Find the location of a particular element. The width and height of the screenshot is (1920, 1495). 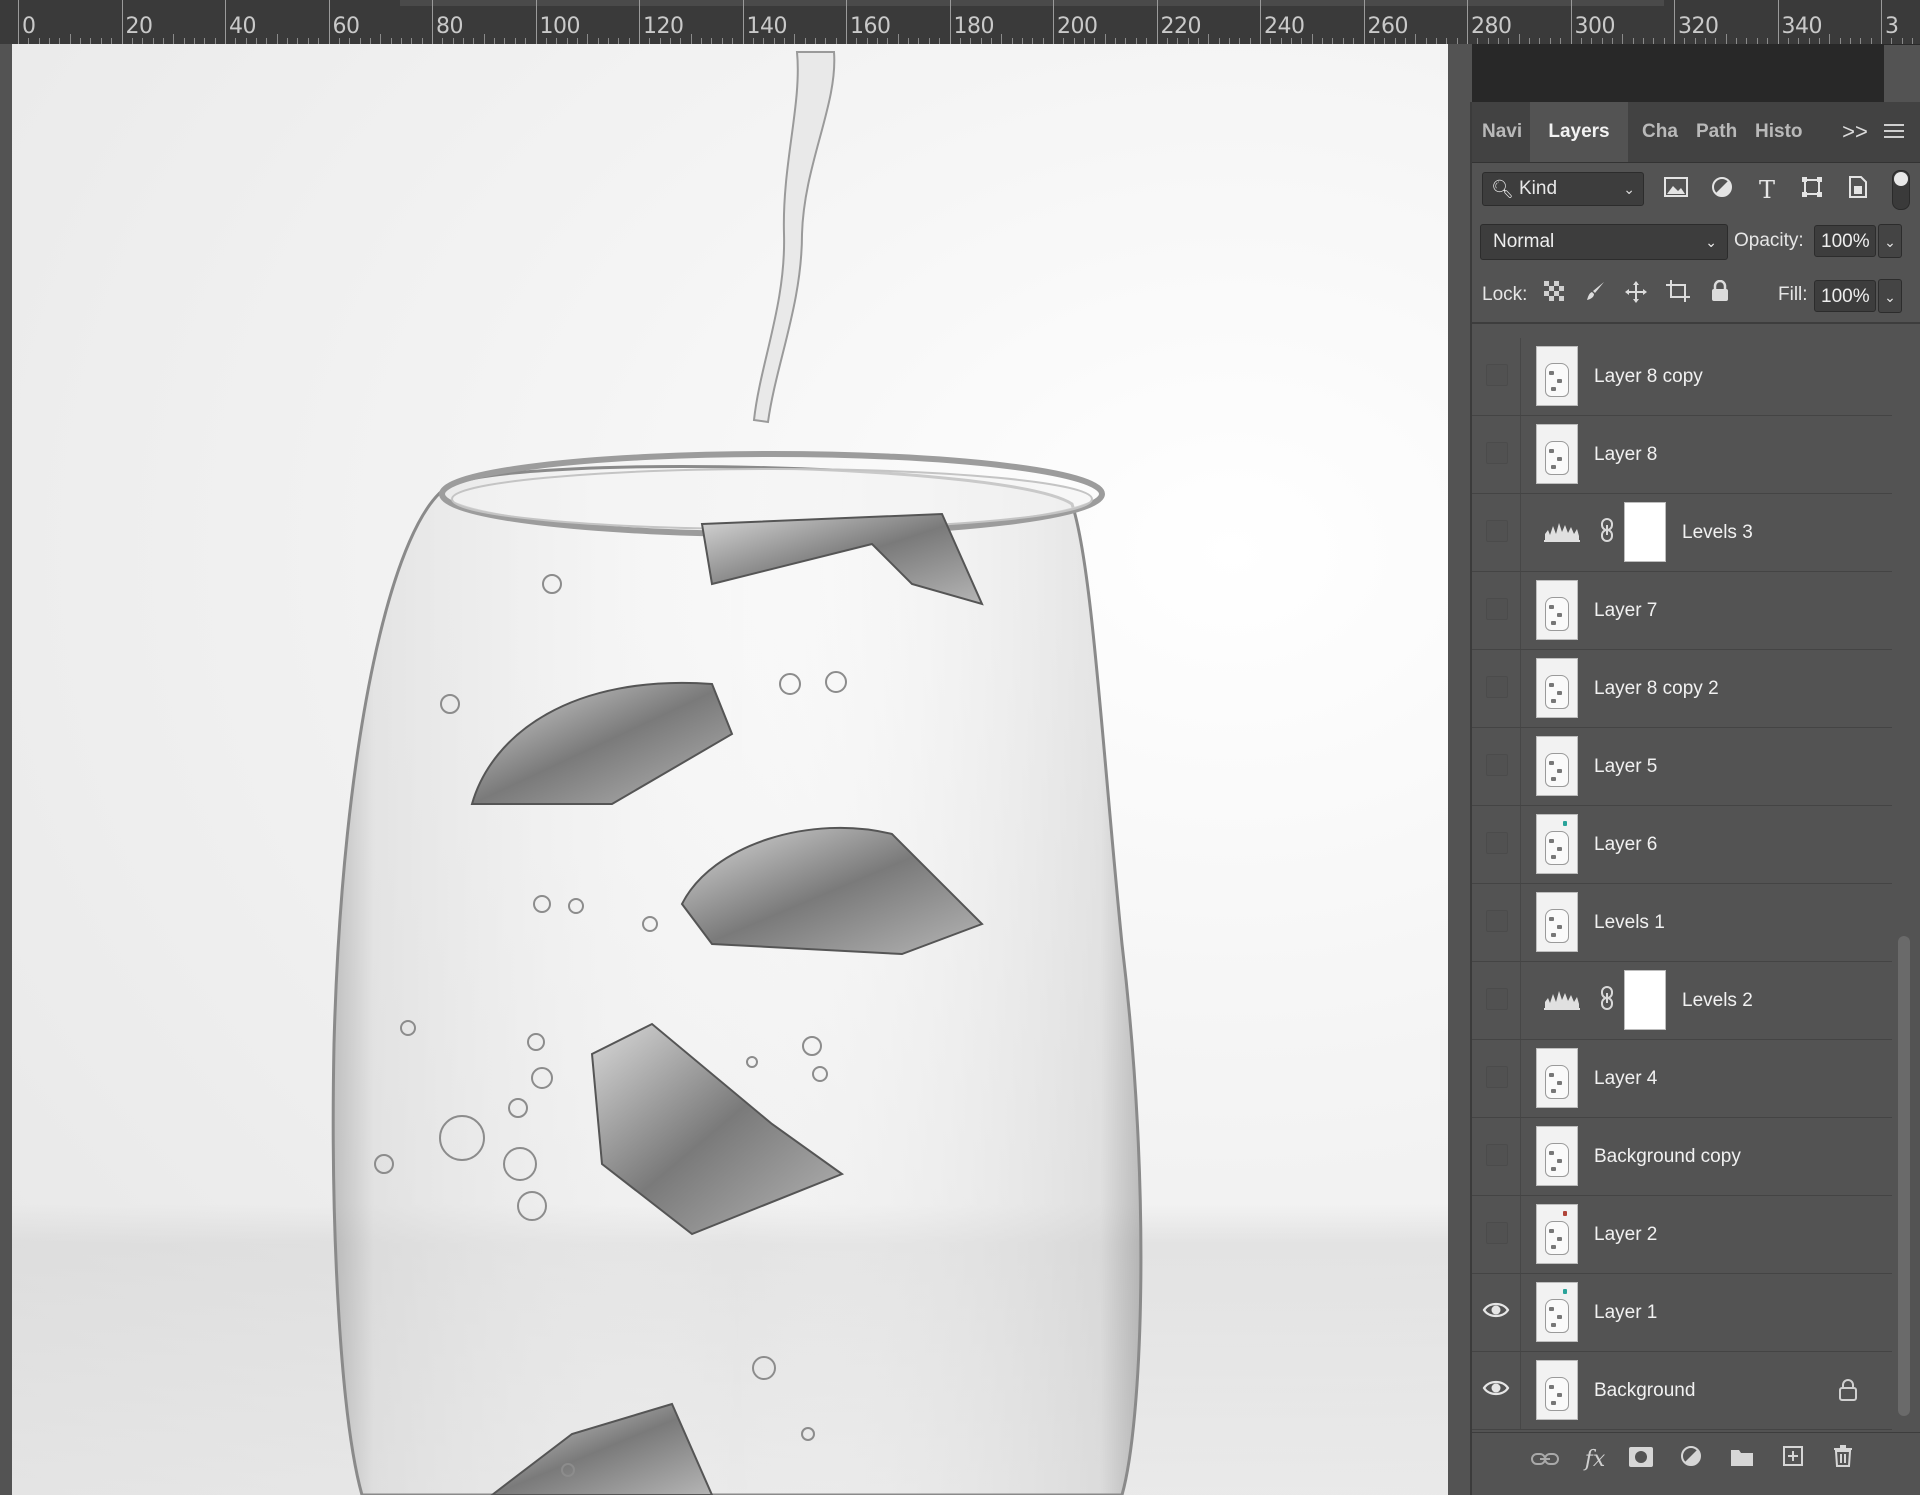

layer-name: Background is located at coordinates (1644, 1390).